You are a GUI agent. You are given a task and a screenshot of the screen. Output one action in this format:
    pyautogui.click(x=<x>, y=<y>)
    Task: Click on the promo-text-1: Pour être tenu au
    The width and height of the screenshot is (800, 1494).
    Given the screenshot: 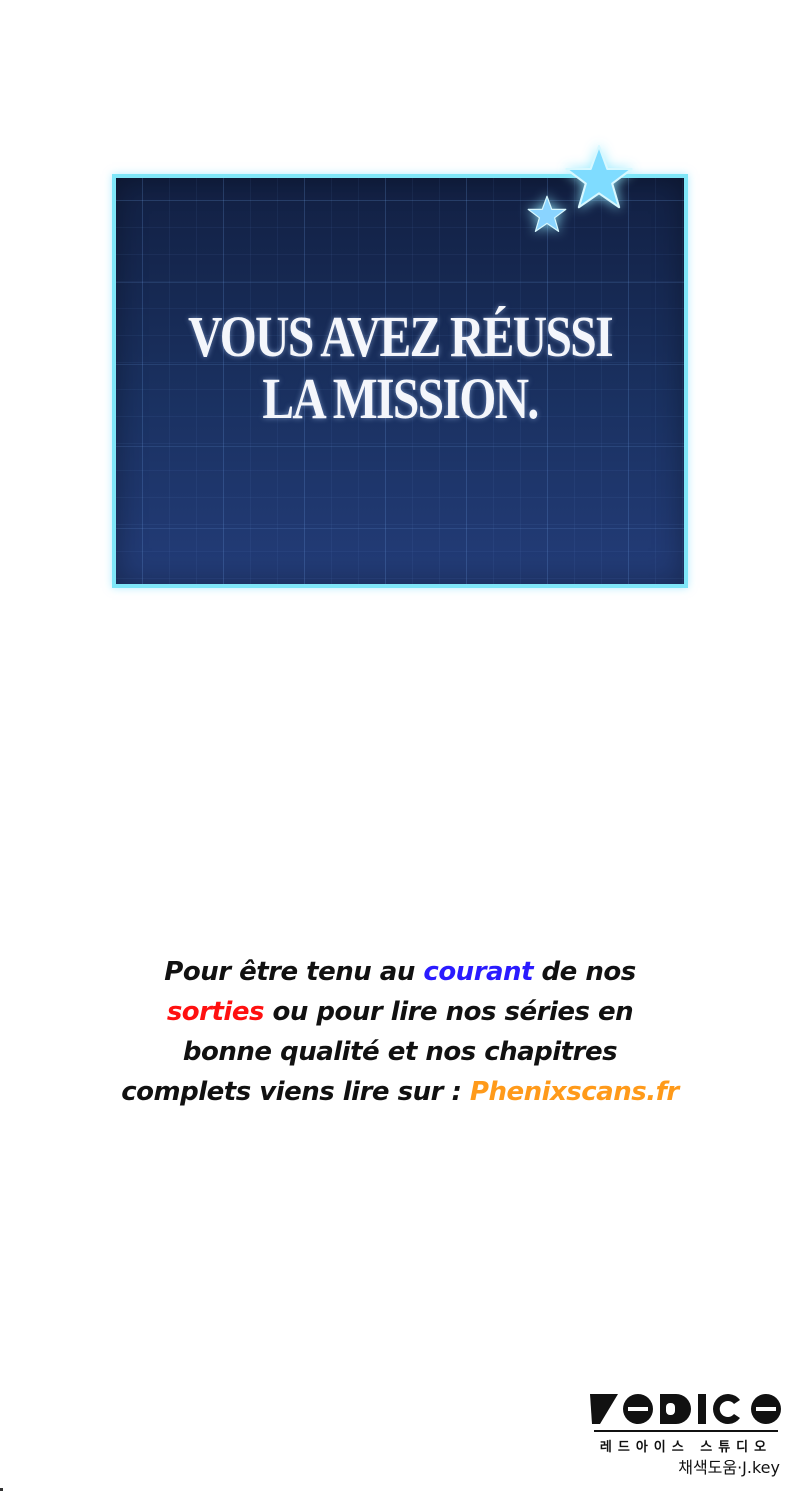 What is the action you would take?
    pyautogui.click(x=294, y=972)
    